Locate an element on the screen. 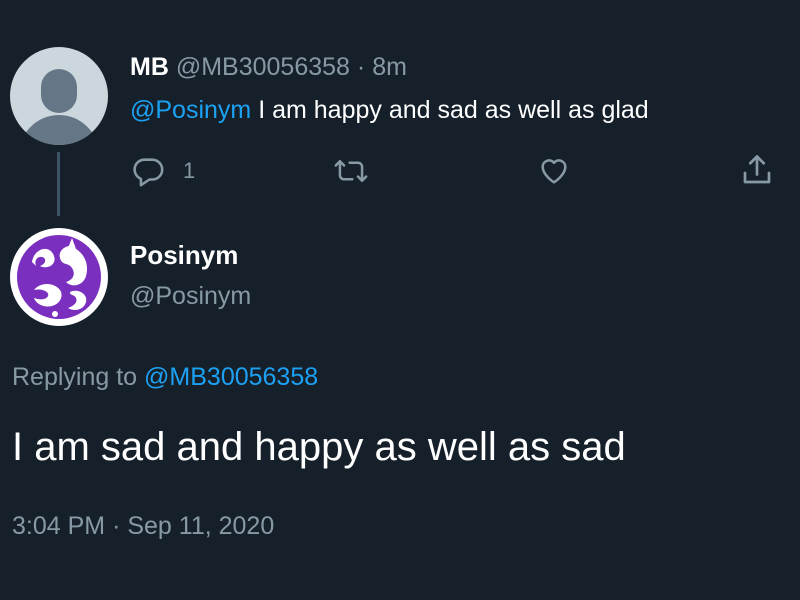  default-profile-icon is located at coordinates (59, 91).